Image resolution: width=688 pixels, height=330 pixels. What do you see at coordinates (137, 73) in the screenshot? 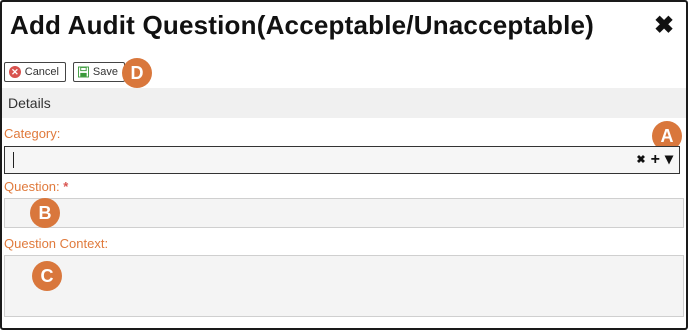
I see `callout-badge-d: D` at bounding box center [137, 73].